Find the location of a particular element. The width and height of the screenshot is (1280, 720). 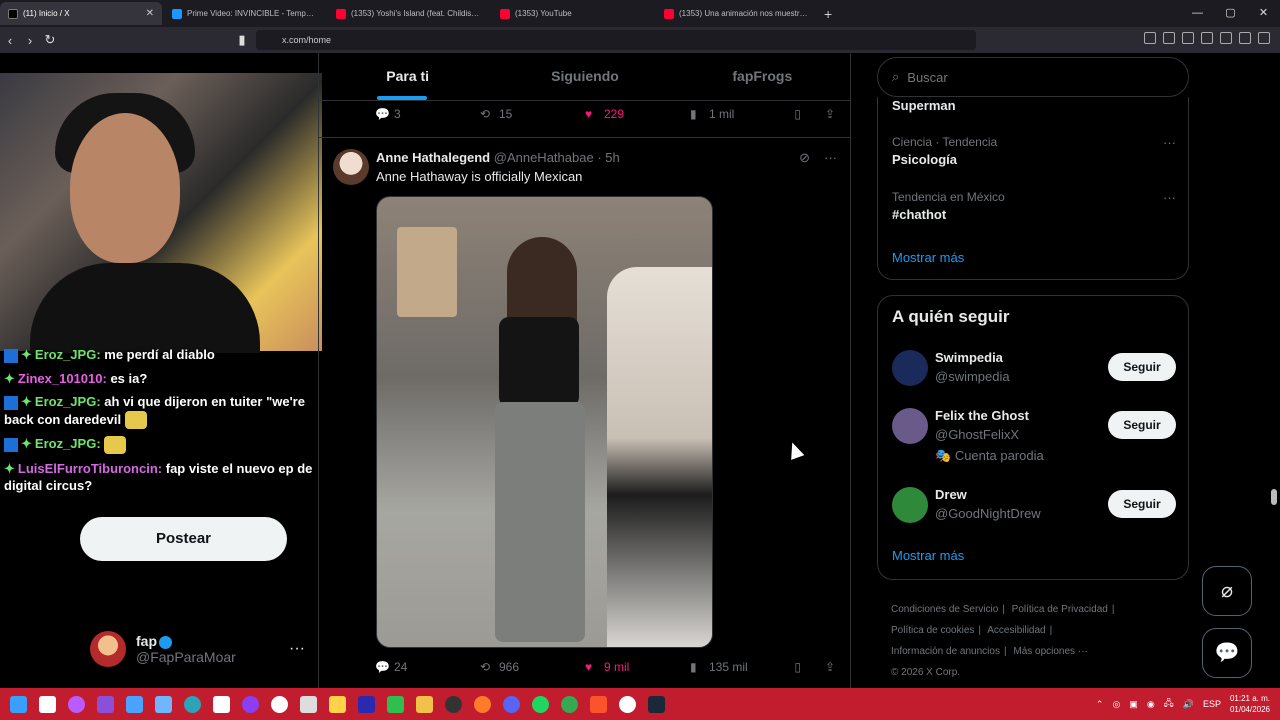

reply-button: 💬 24 is located at coordinates (427, 667).